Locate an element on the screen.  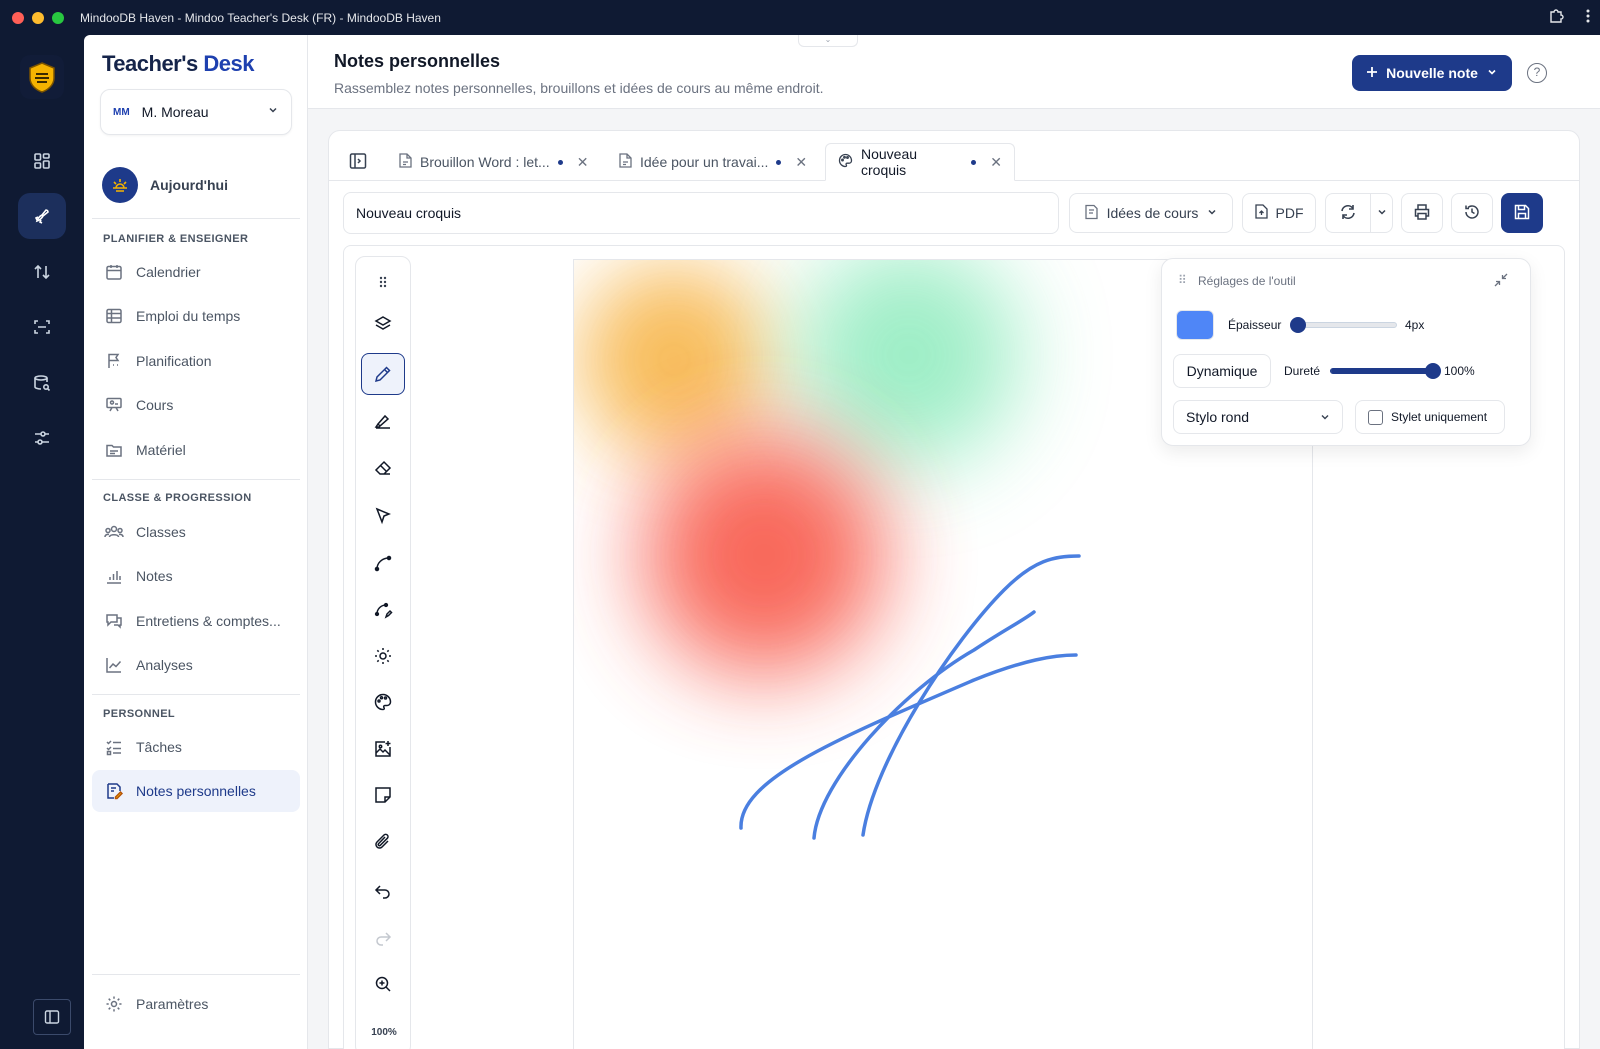
transfer-icon is located at coordinates (42, 272).